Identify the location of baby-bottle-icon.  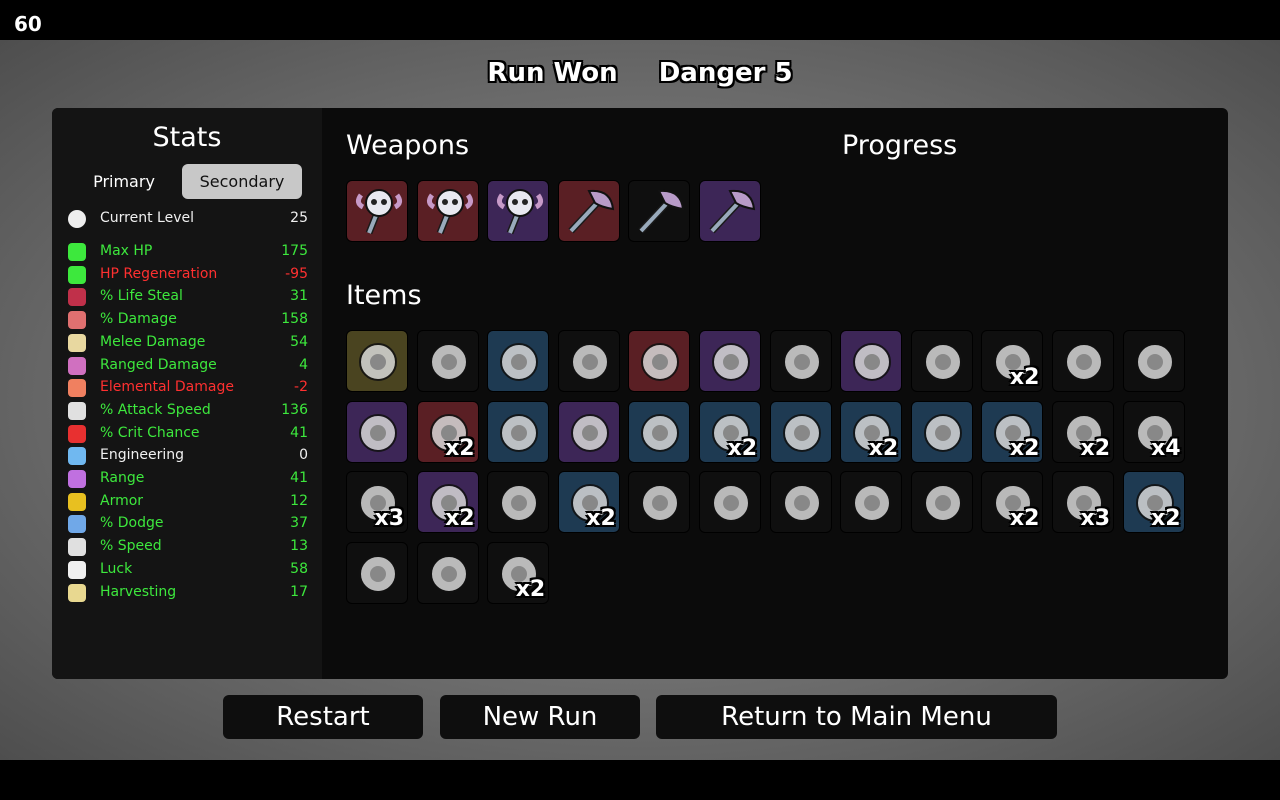
(589, 432).